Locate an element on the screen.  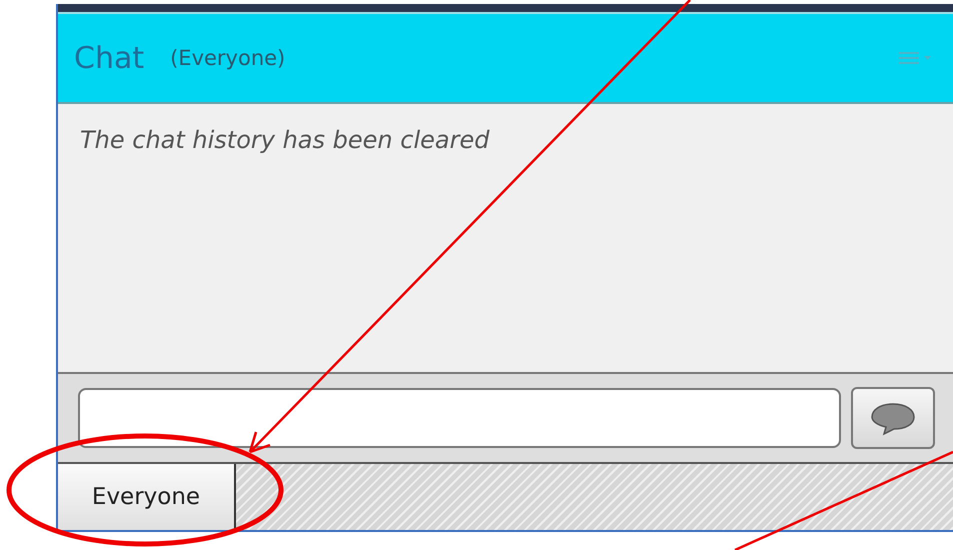
panel-title: Chat is located at coordinates (109, 58).